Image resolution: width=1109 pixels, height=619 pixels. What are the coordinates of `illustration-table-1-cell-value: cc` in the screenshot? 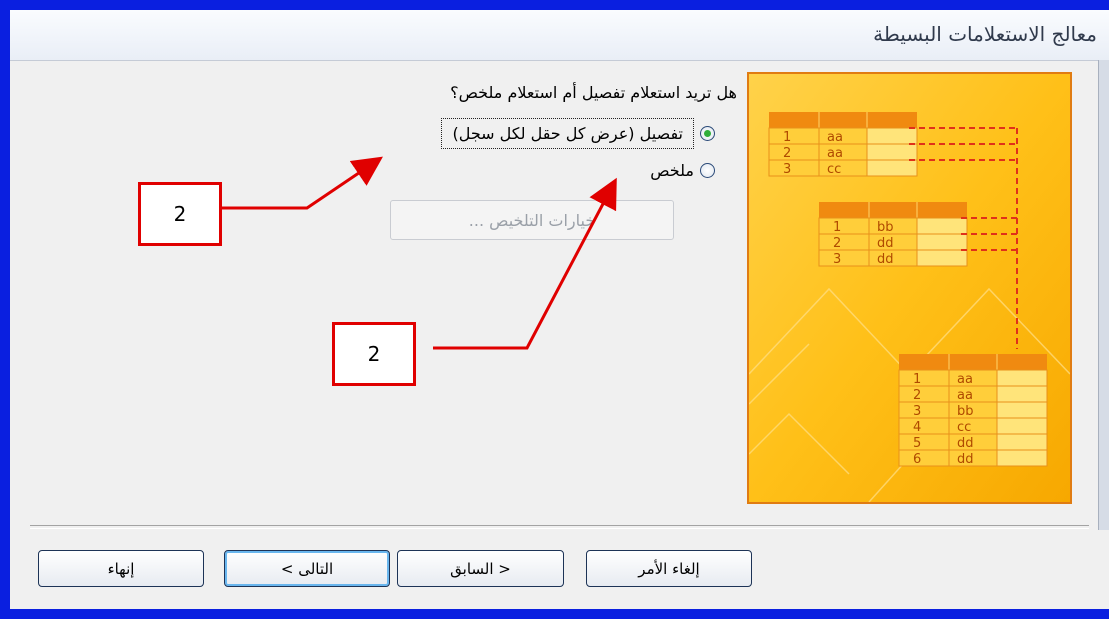 It's located at (834, 169).